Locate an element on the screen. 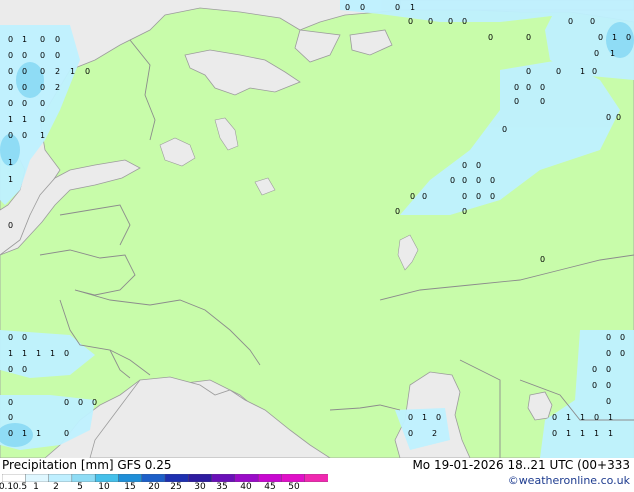 This screenshot has height=492, width=634. scale-tick-label: 25 is located at coordinates (176, 487).